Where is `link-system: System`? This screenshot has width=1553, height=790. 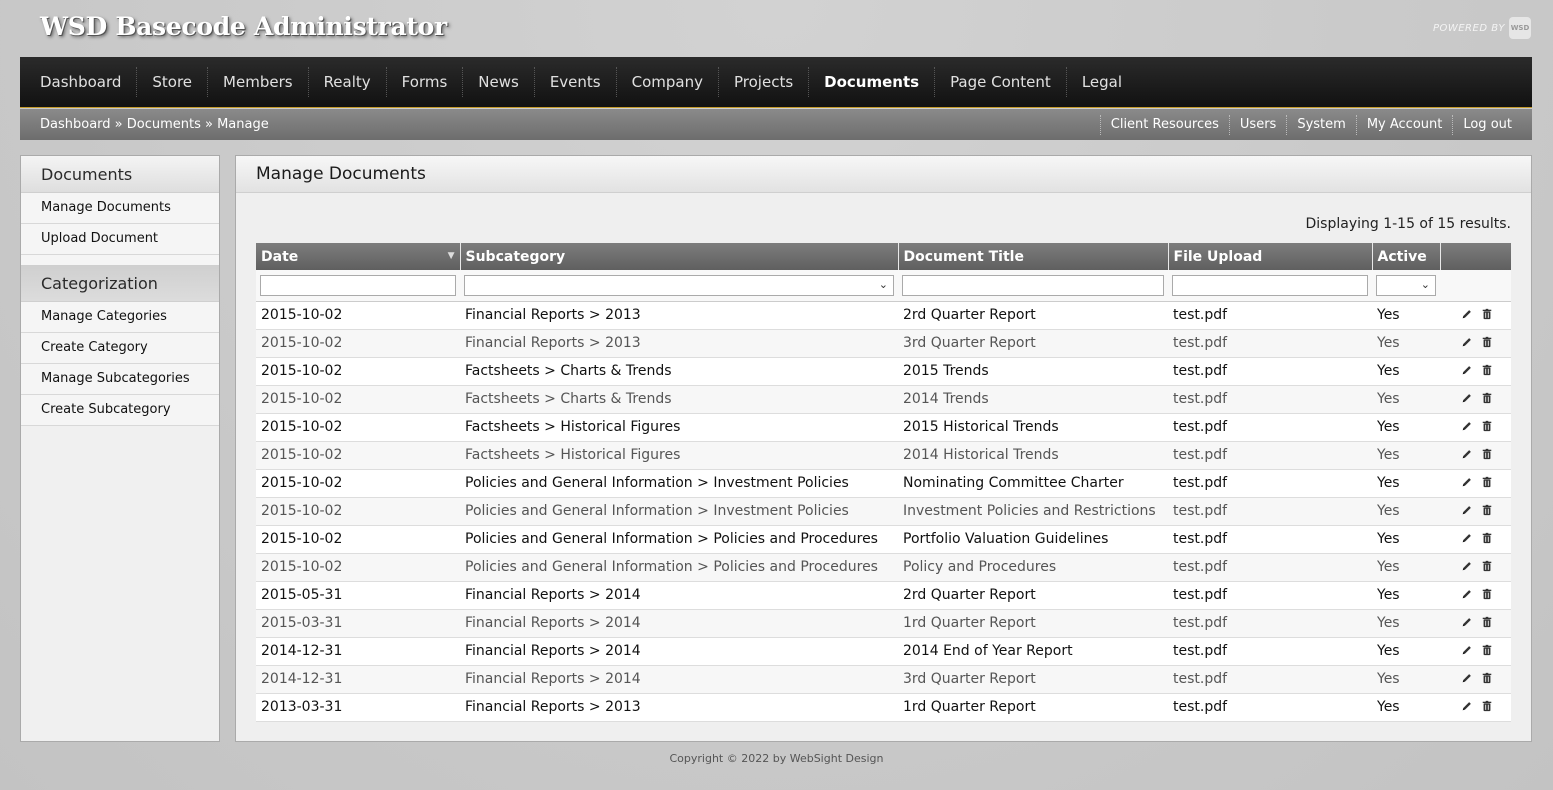 link-system: System is located at coordinates (1320, 124).